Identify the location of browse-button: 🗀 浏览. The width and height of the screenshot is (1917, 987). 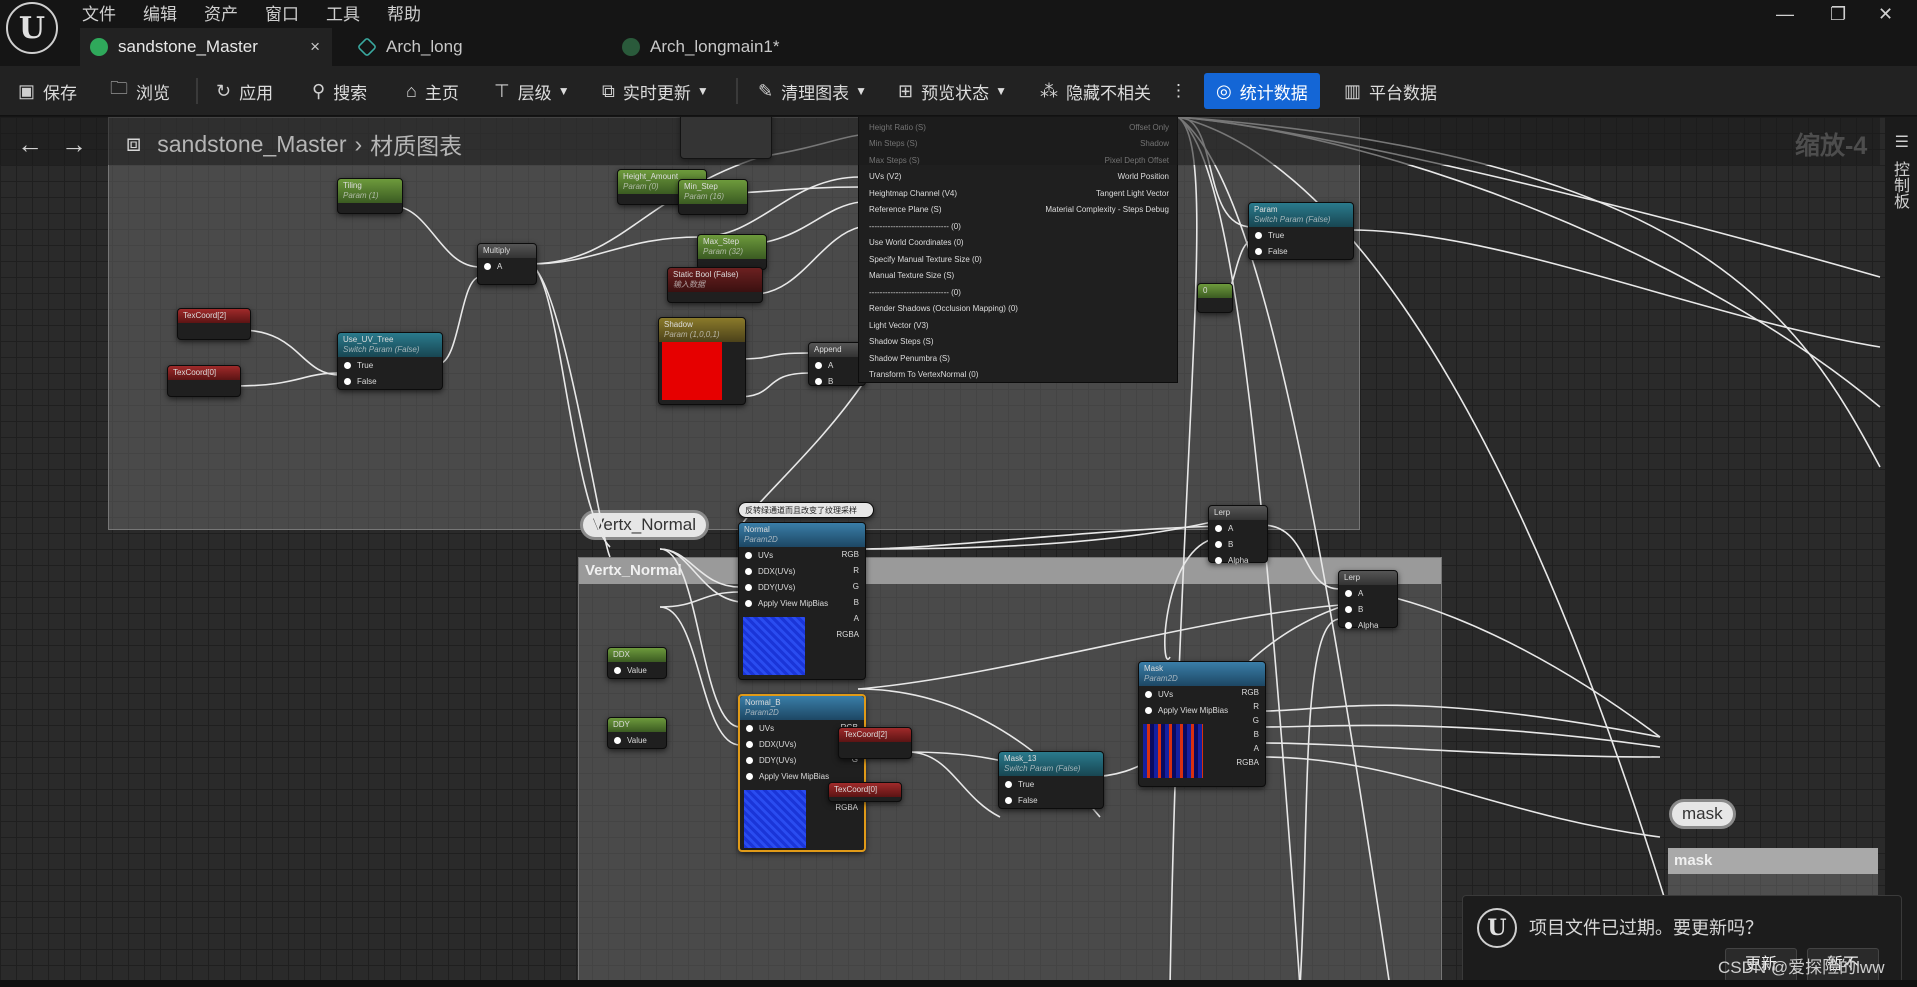
(140, 91).